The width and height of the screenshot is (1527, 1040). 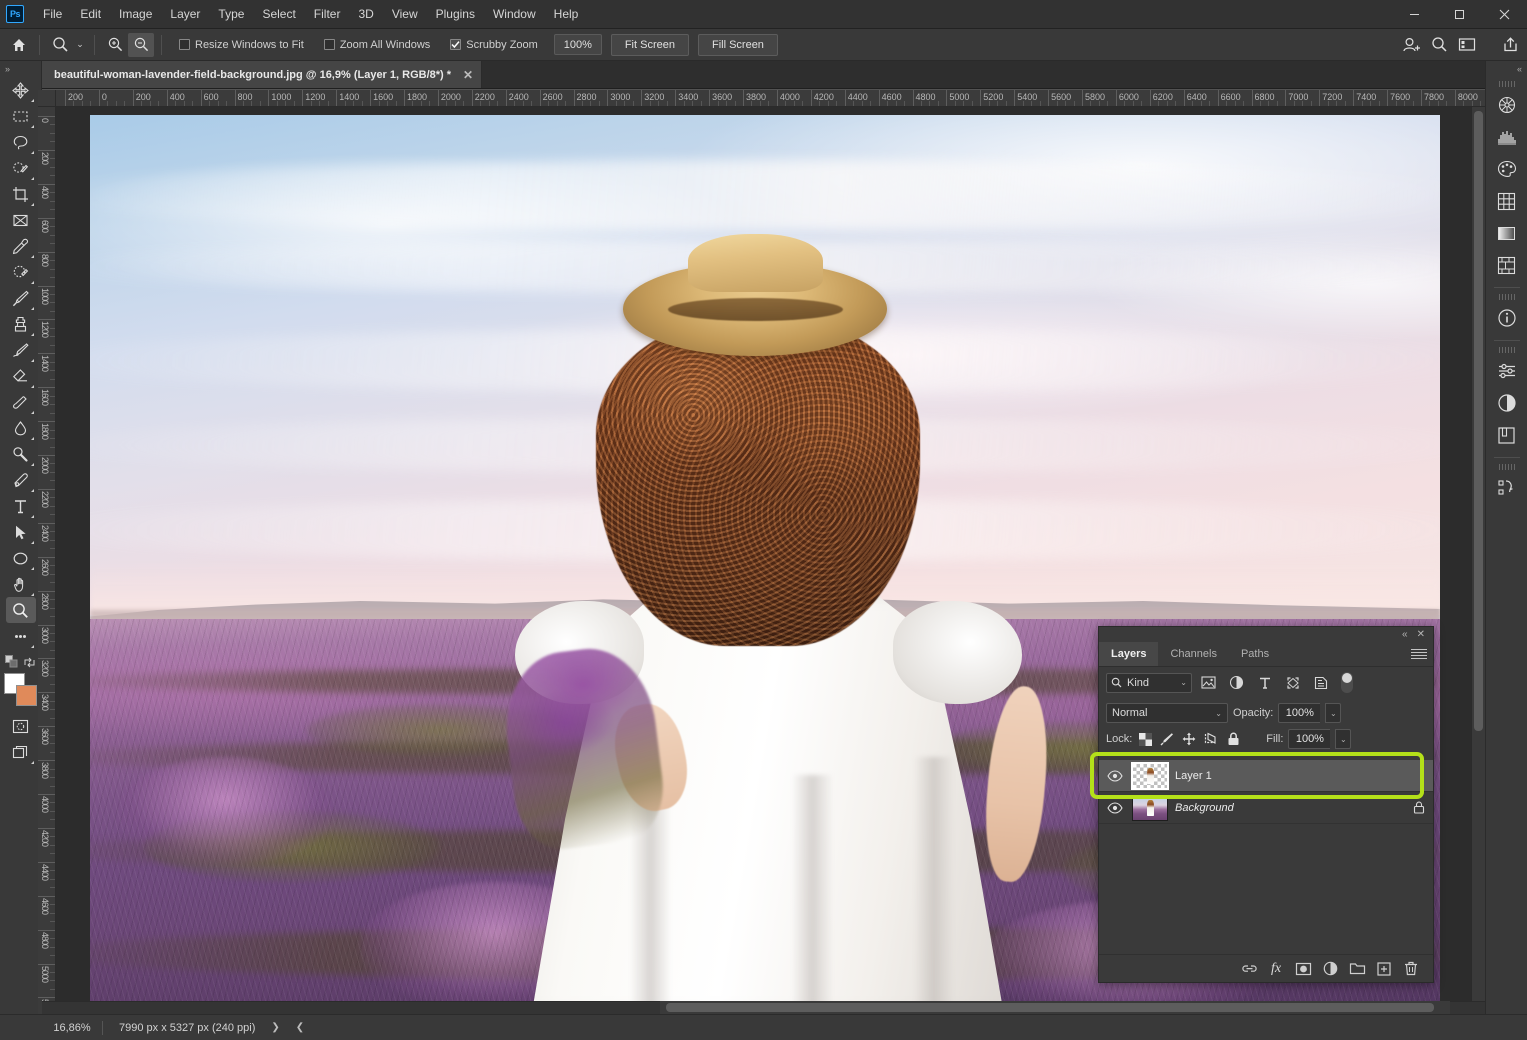 What do you see at coordinates (115, 45) in the screenshot?
I see `zoom-in-icon` at bounding box center [115, 45].